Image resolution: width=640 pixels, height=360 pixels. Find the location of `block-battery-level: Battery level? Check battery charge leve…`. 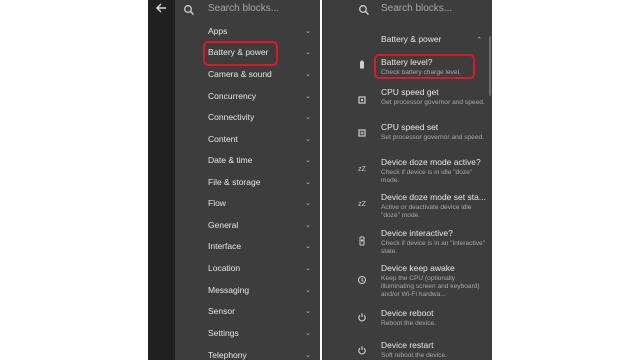

block-battery-level: Battery level? Check battery charge leve… is located at coordinates (434, 67).